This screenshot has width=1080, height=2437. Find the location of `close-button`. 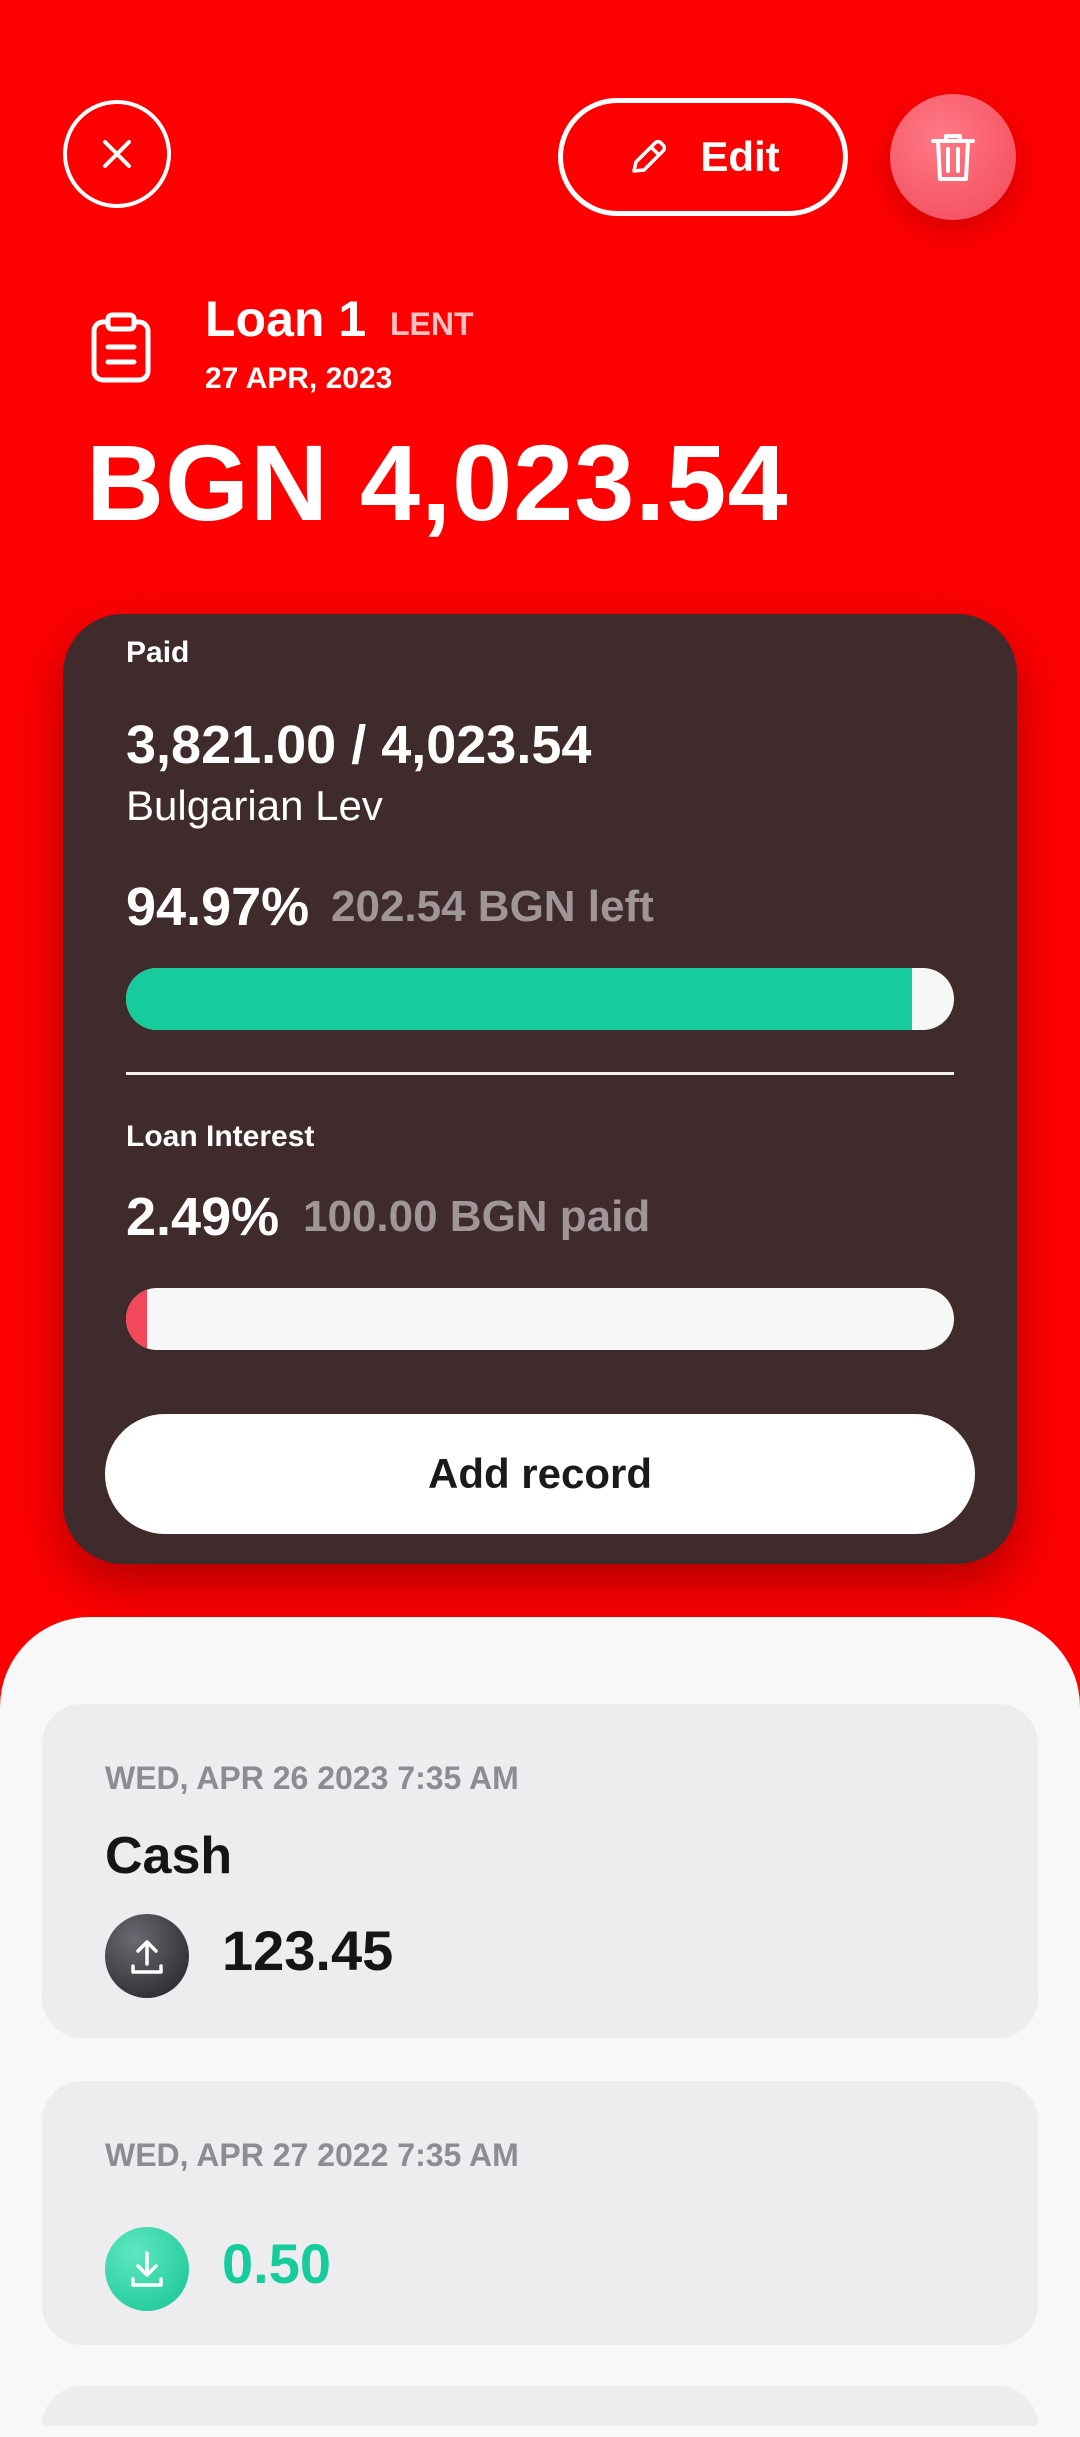

close-button is located at coordinates (117, 154).